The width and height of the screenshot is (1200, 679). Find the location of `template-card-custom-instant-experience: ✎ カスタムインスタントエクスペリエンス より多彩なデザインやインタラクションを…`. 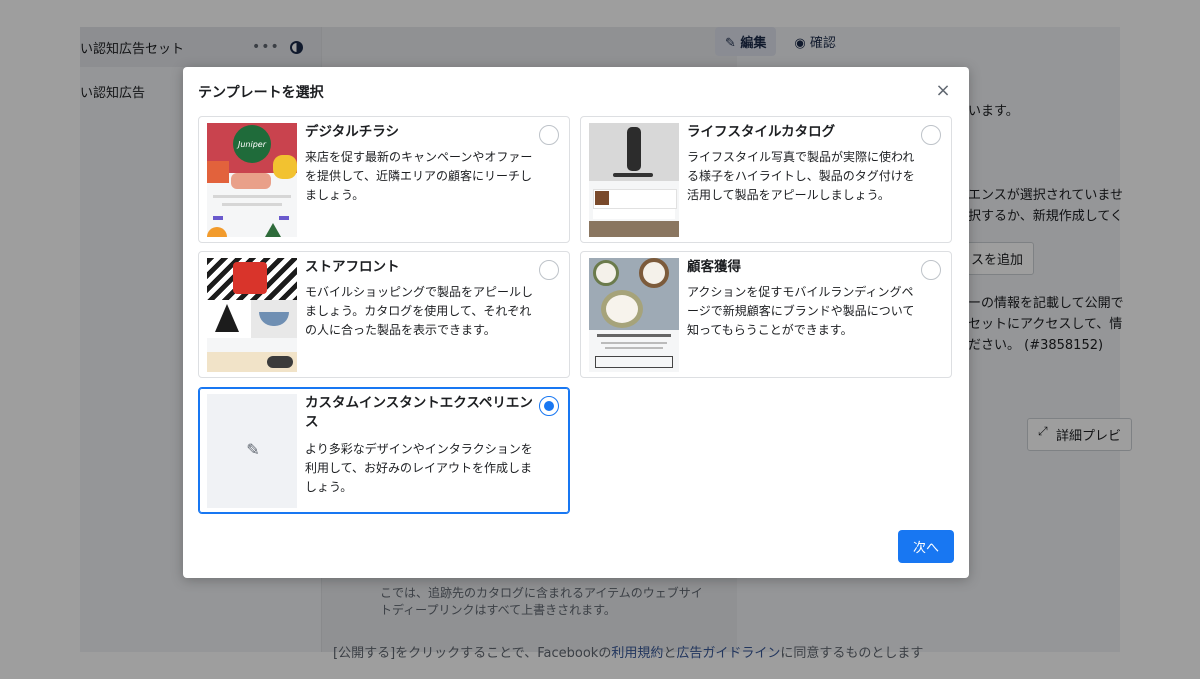

template-card-custom-instant-experience: ✎ カスタムインスタントエクスペリエンス より多彩なデザインやインタラクションを… is located at coordinates (384, 450).